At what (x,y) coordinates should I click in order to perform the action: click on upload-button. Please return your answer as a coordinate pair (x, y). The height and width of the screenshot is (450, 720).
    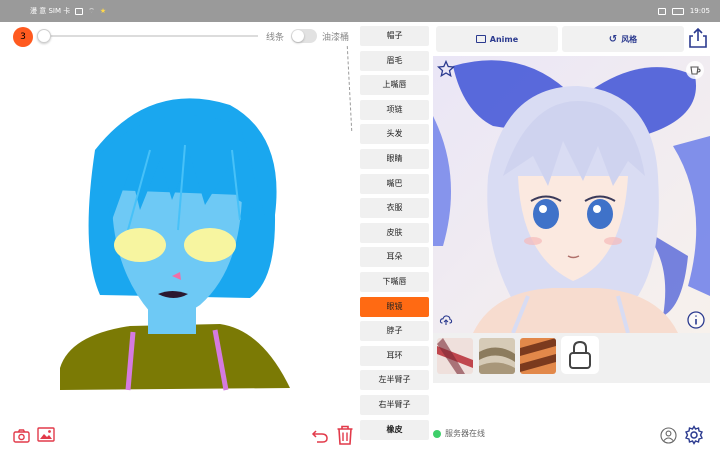
    Looking at the image, I should click on (446, 319).